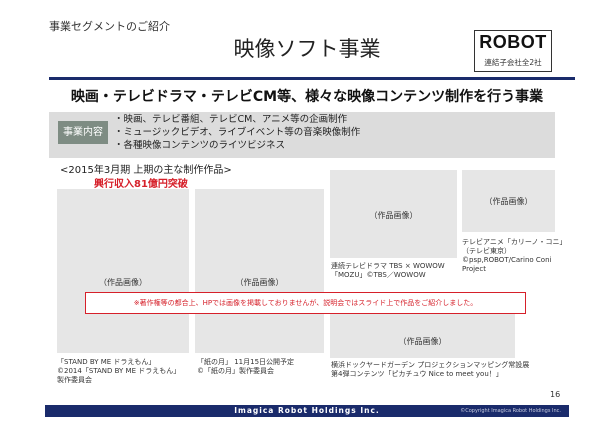 The height and width of the screenshot is (434, 614). I want to click on page-number: 16, so click(555, 394).